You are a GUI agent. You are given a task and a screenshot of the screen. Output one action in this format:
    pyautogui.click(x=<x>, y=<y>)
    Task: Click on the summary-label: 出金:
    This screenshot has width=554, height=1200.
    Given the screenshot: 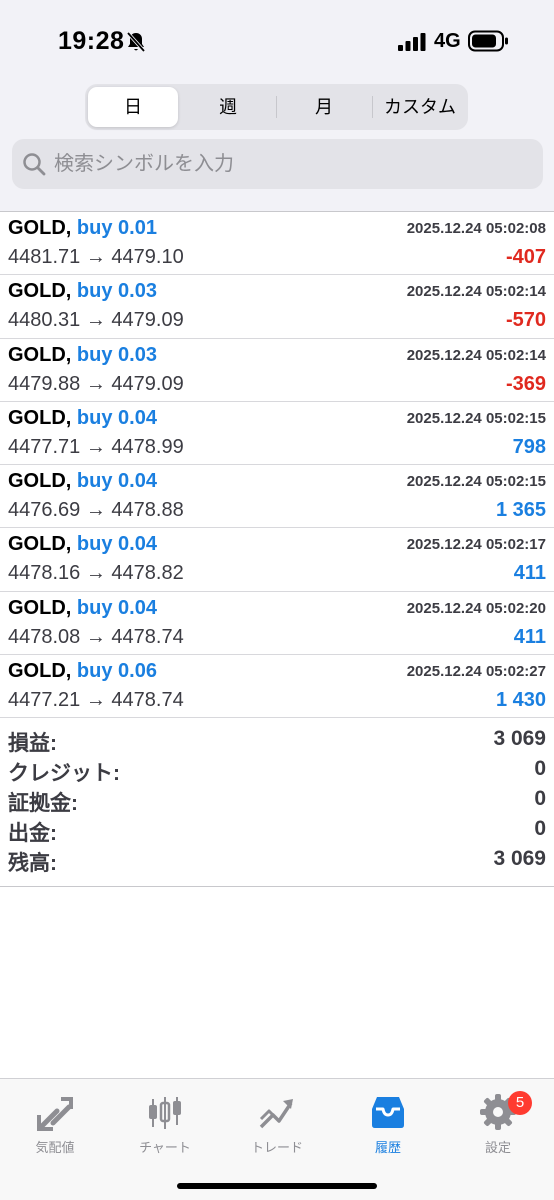 What is the action you would take?
    pyautogui.click(x=32, y=833)
    